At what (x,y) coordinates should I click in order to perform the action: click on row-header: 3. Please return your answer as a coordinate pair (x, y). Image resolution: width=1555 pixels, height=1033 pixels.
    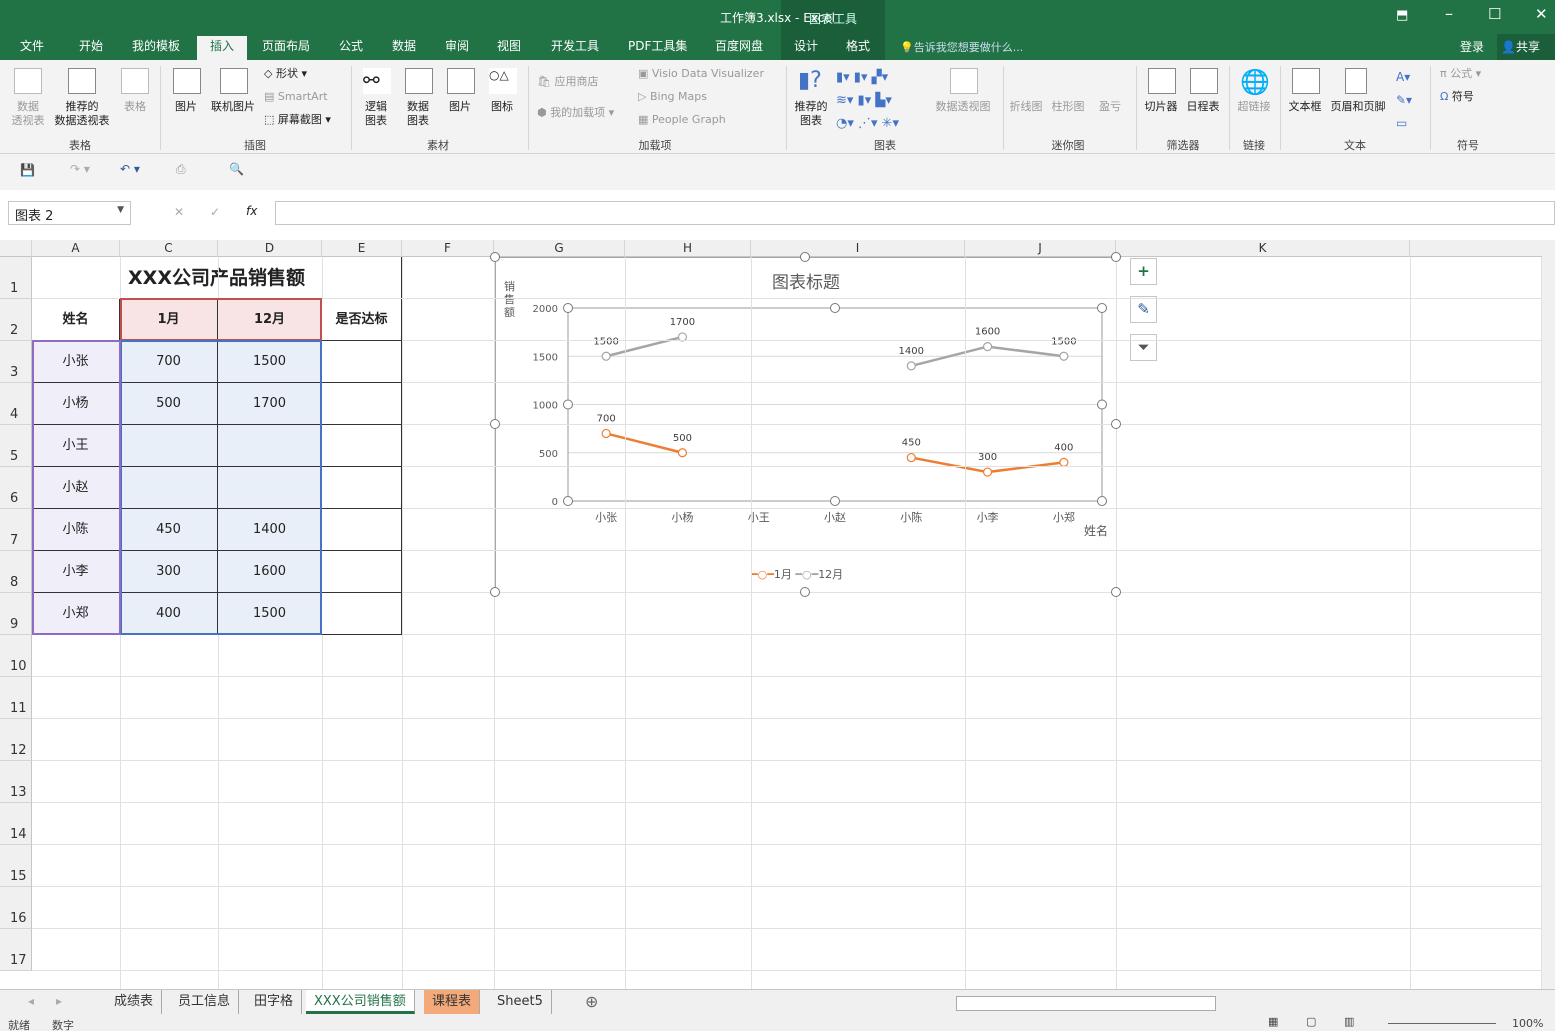
    Looking at the image, I should click on (16, 362).